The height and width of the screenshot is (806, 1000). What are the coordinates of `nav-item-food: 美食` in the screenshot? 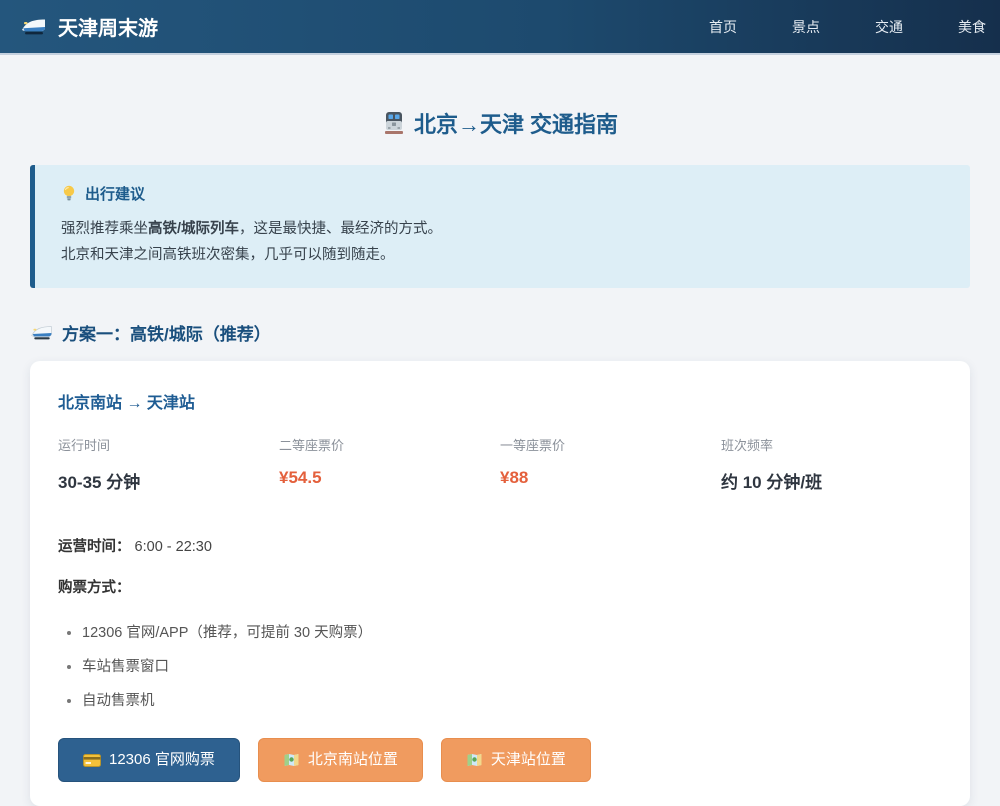 It's located at (972, 27).